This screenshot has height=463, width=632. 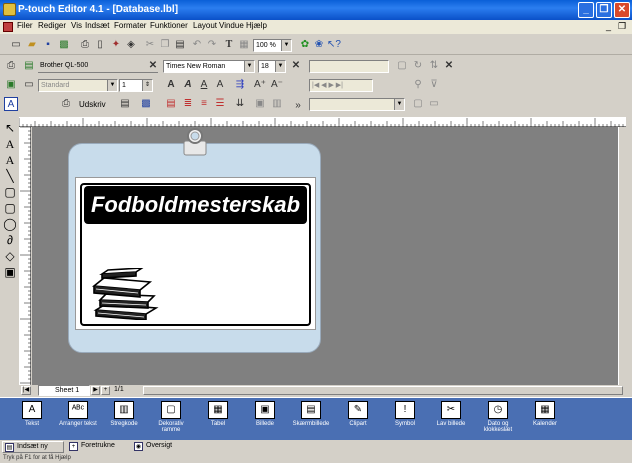 What do you see at coordinates (197, 45) in the screenshot?
I see `undo-icon: ↶` at bounding box center [197, 45].